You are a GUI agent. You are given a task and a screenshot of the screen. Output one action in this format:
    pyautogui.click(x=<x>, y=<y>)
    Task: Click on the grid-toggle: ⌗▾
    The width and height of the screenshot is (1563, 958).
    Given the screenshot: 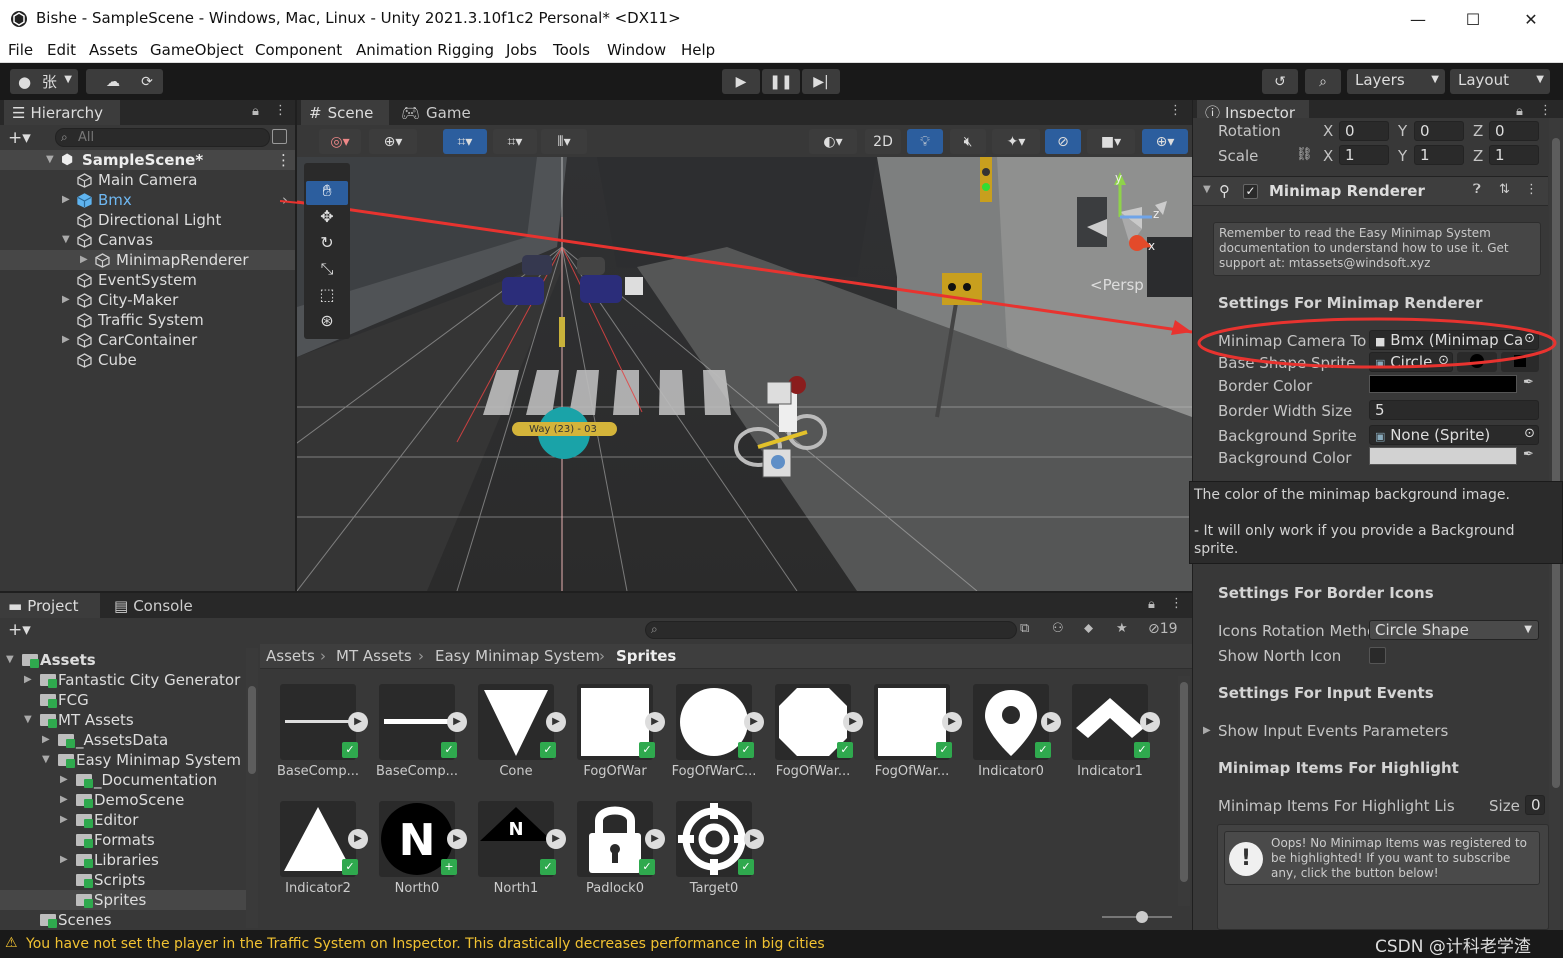 What is the action you would take?
    pyautogui.click(x=515, y=141)
    